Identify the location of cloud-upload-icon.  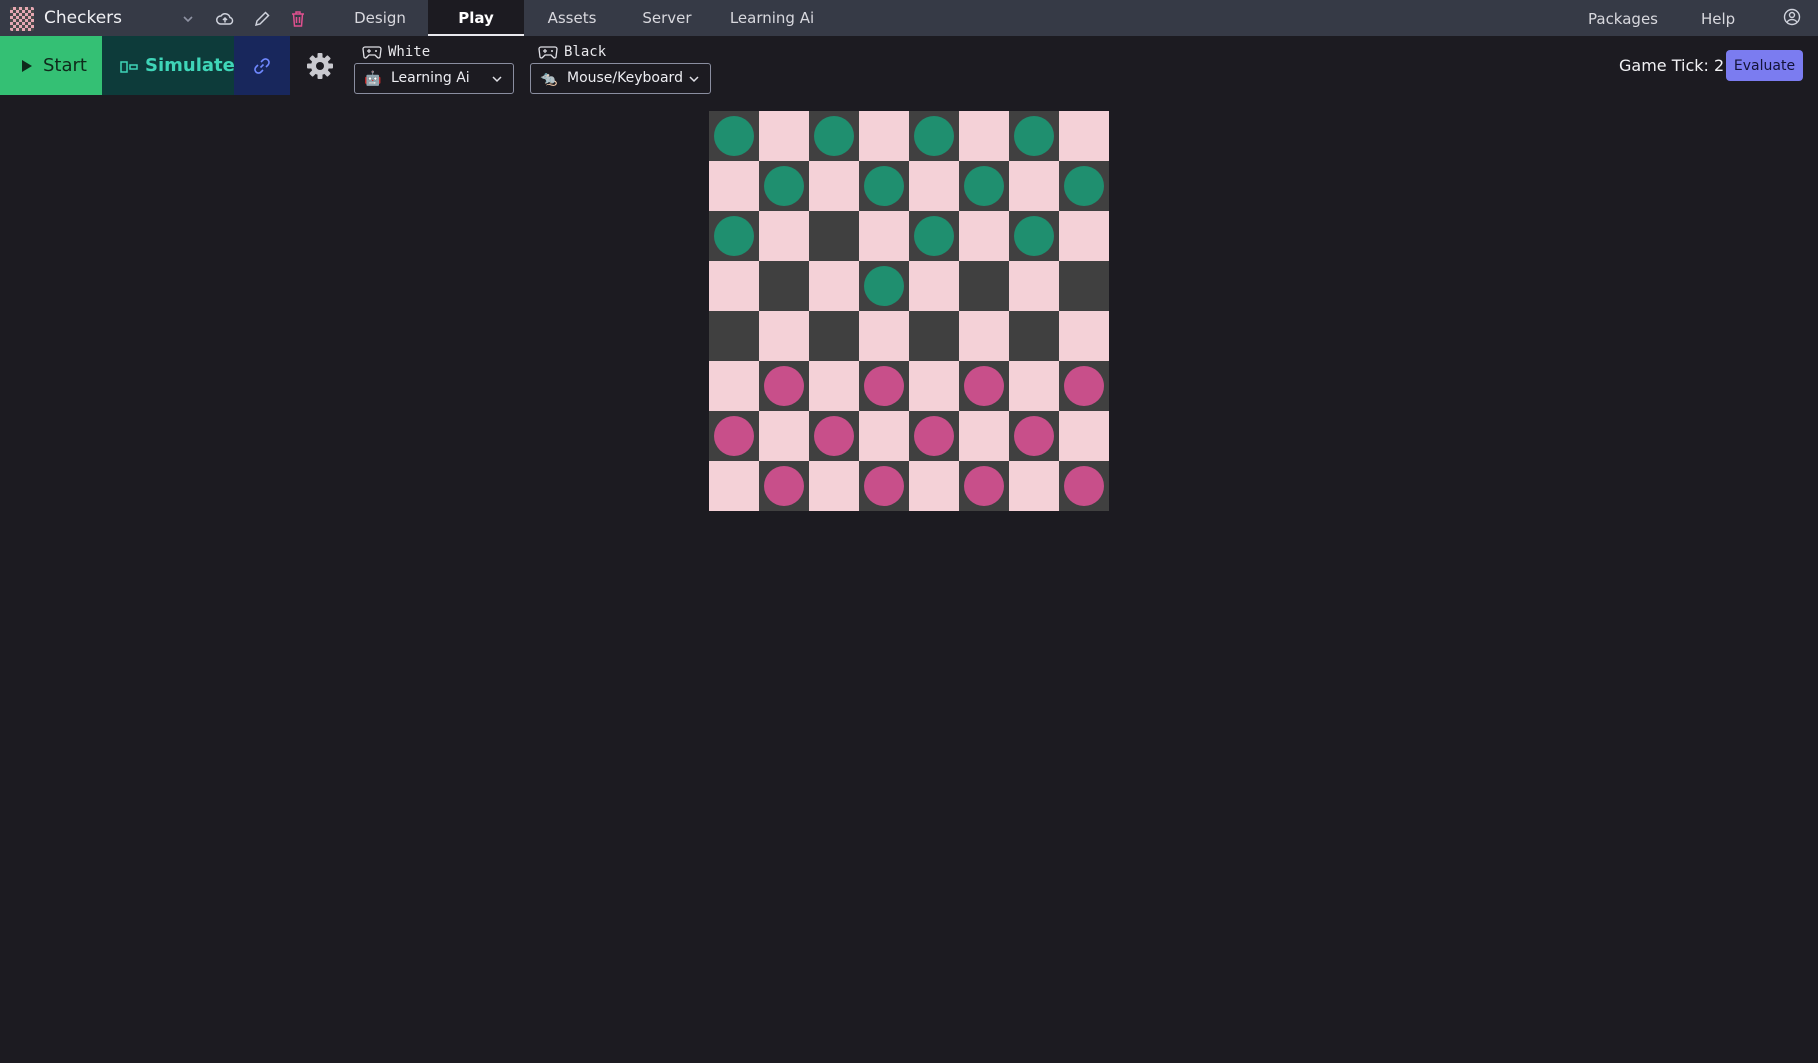
(225, 19).